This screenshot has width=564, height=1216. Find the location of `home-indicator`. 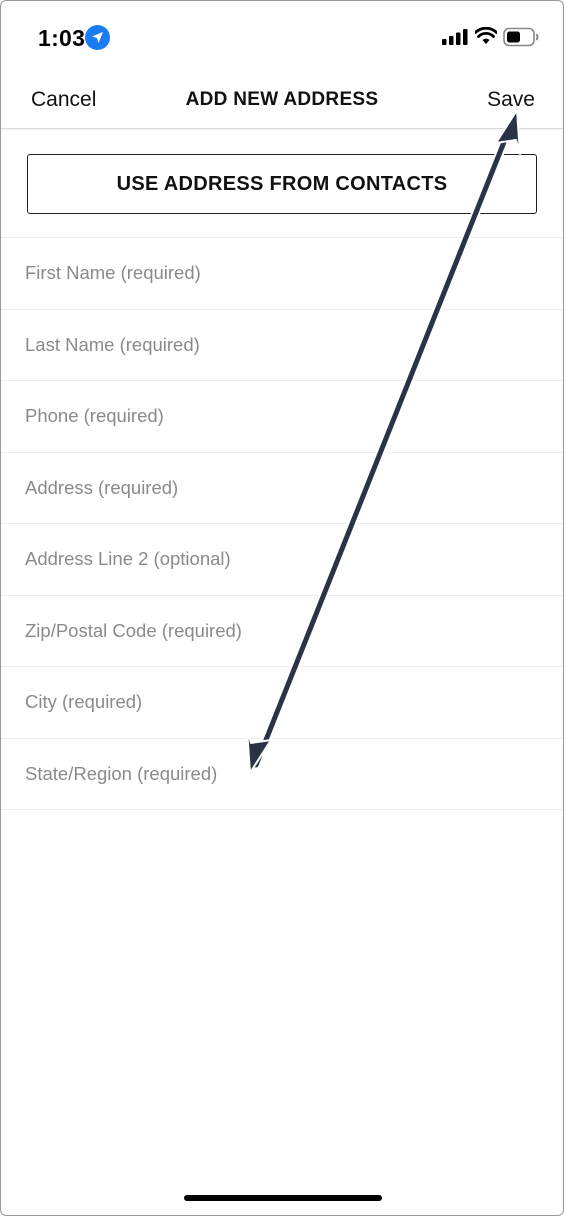

home-indicator is located at coordinates (283, 1198).